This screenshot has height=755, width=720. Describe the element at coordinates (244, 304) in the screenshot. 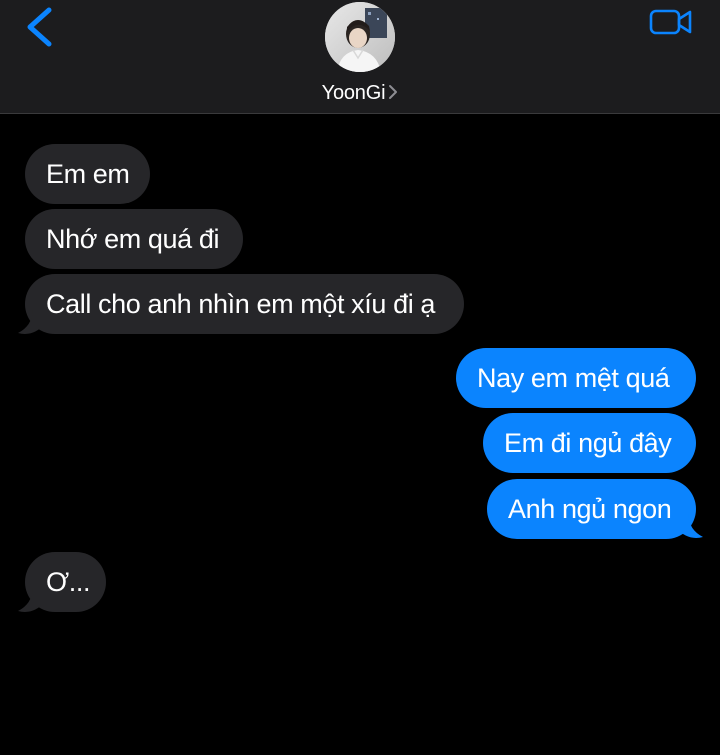

I see `incoming-message: Call cho anh nhìn em một xíu đi ạ` at that location.